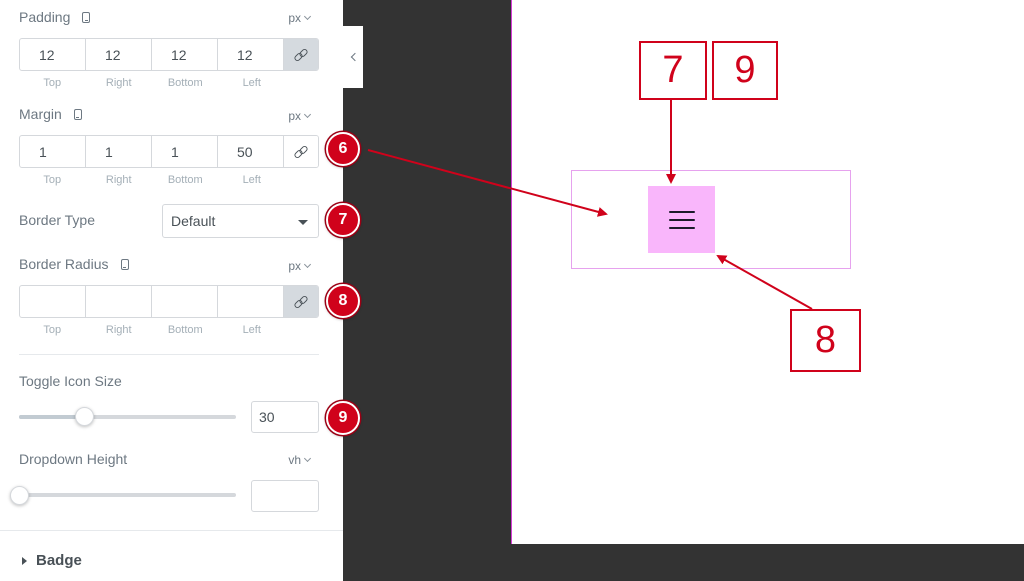  Describe the element at coordinates (19, 495) in the screenshot. I see `dropdown-height-slider-handle` at that location.